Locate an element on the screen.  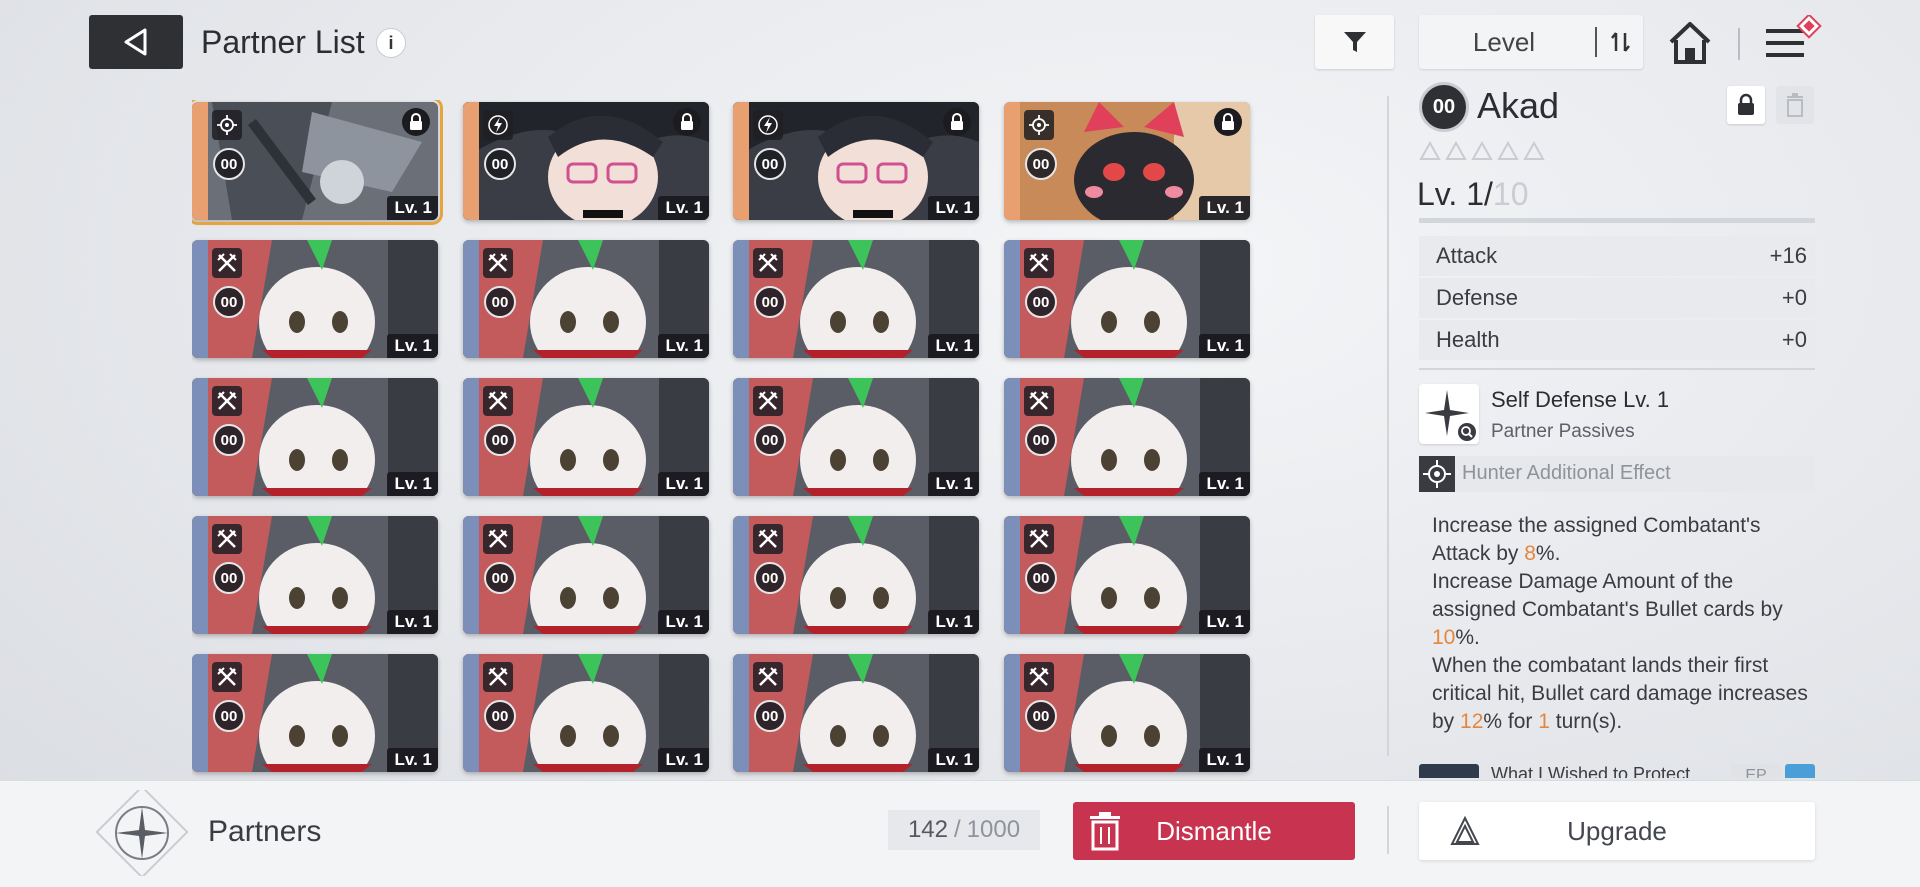
dismantle-button: Dismantle is located at coordinates (1214, 831).